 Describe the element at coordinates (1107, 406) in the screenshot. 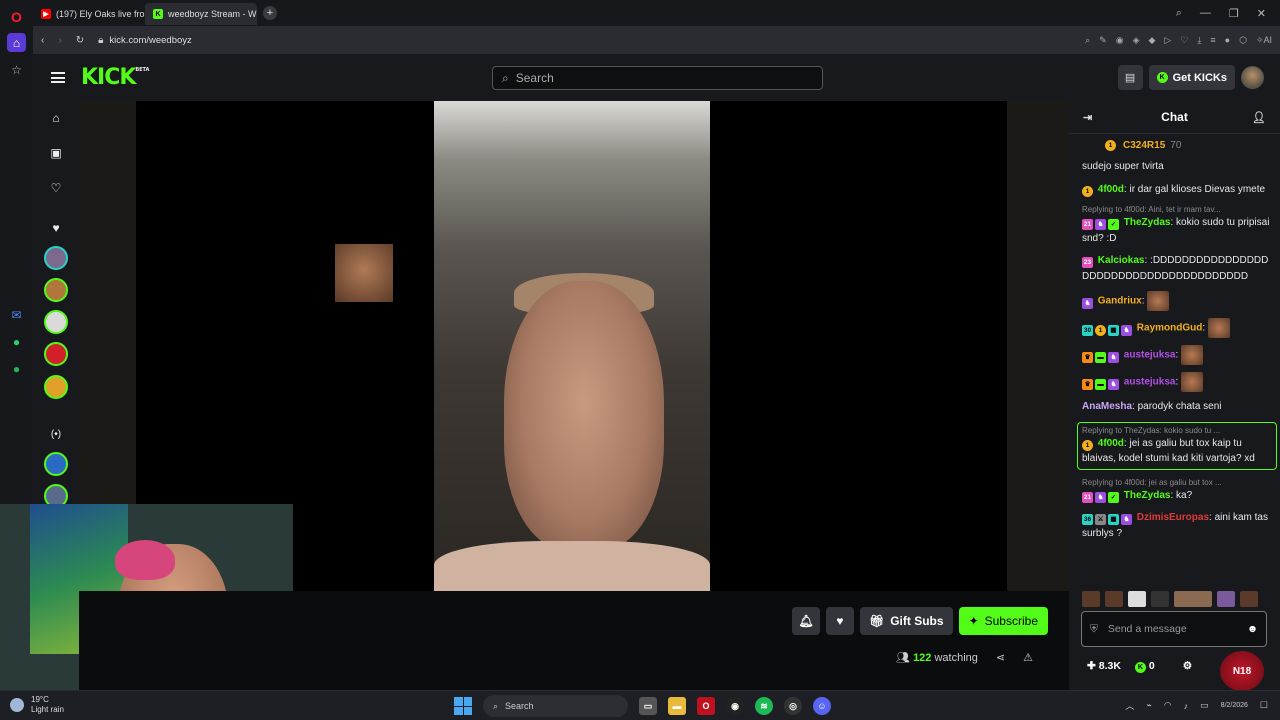

I see `chat-username: AnaMesha` at that location.